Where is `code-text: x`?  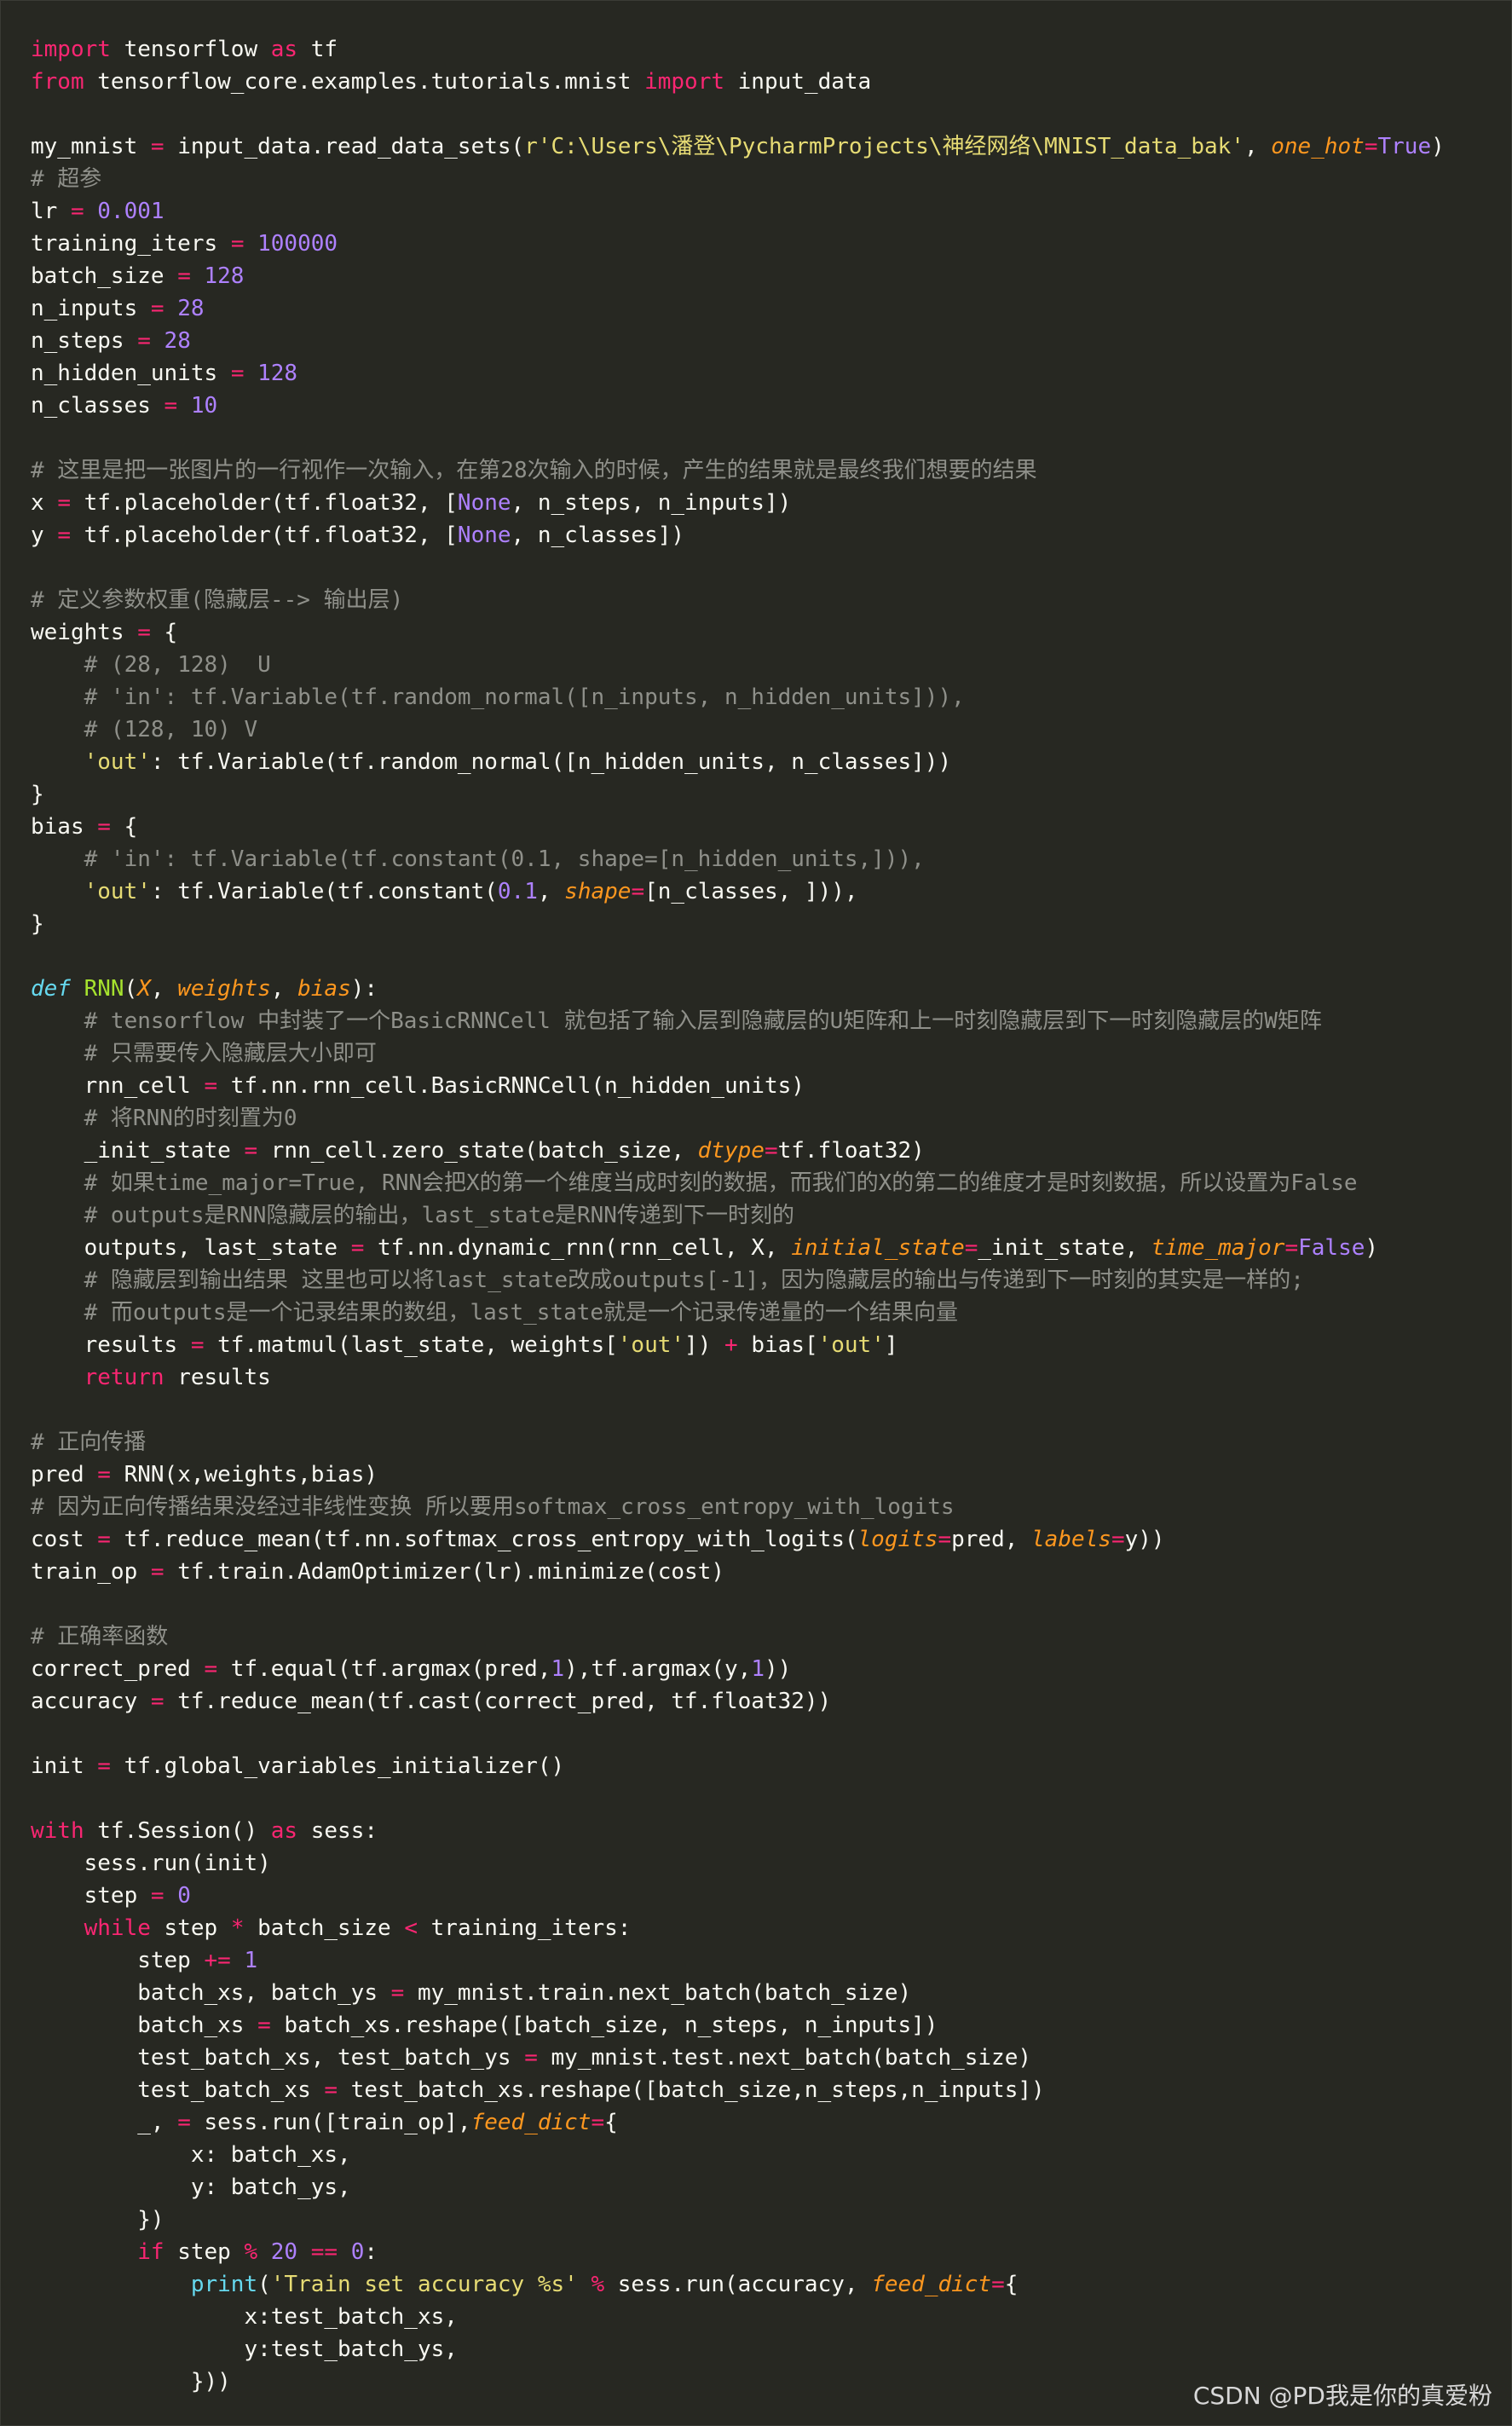 code-text: x is located at coordinates (44, 503).